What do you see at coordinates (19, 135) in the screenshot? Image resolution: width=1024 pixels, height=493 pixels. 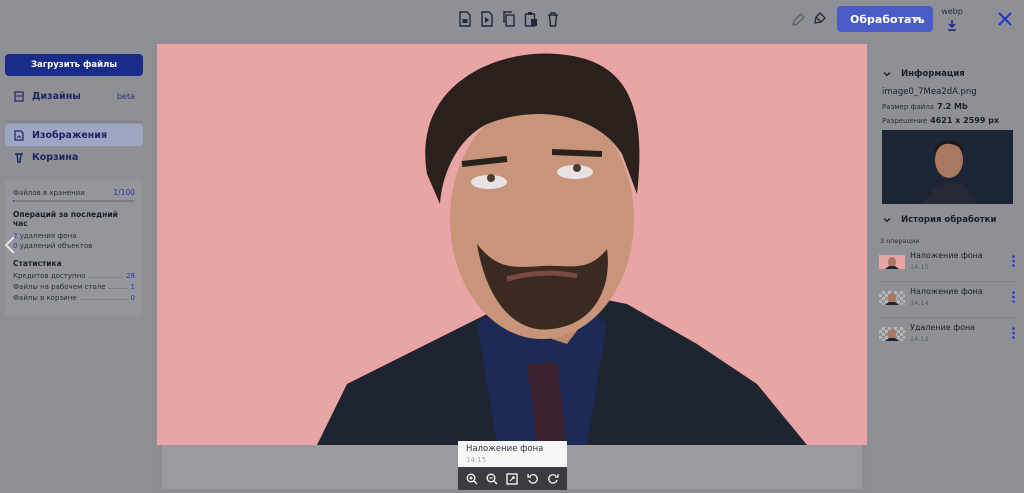 I see `image-file-icon` at bounding box center [19, 135].